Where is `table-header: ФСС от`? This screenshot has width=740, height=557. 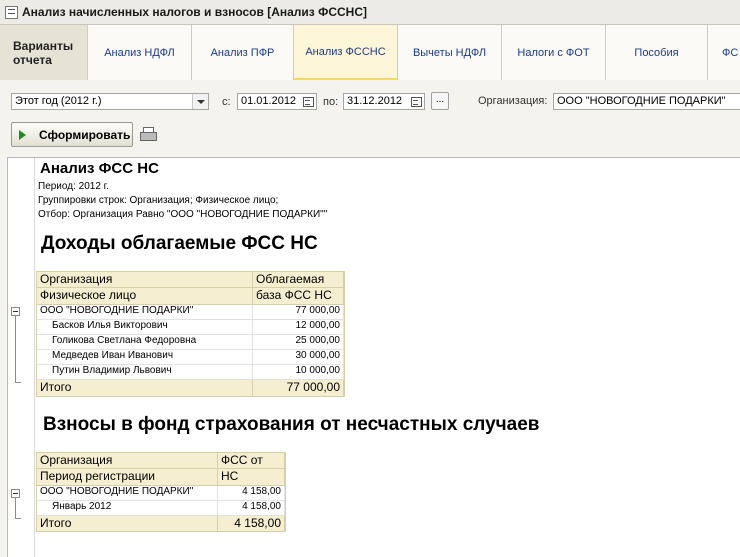 table-header: ФСС от is located at coordinates (251, 461).